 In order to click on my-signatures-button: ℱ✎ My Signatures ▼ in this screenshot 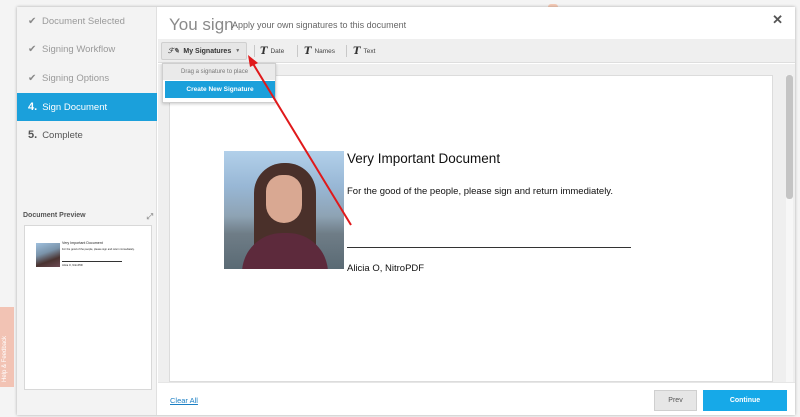, I will do `click(204, 51)`.